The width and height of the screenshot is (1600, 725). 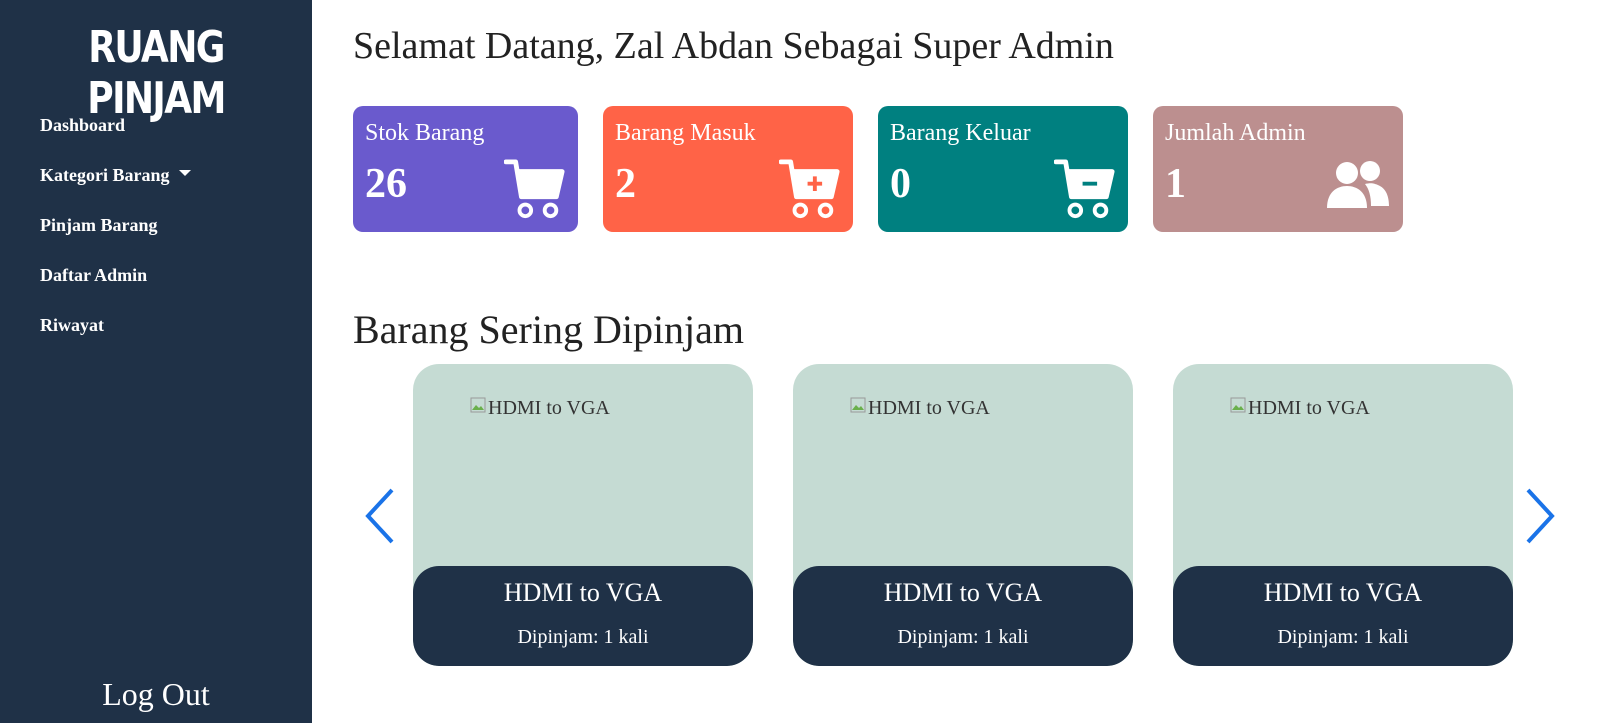 I want to click on stat-card-barang-masuk: Barang Masuk 2, so click(x=728, y=169).